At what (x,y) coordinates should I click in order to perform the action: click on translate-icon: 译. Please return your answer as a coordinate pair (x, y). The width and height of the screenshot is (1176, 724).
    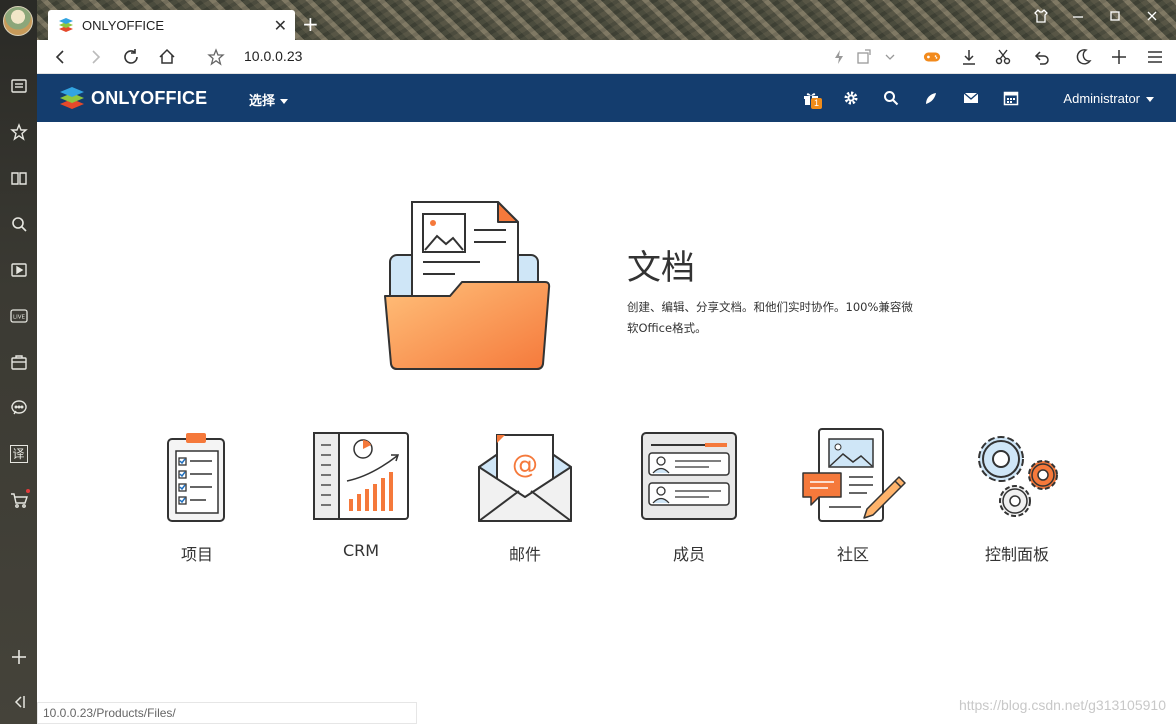
    Looking at the image, I should click on (18, 454).